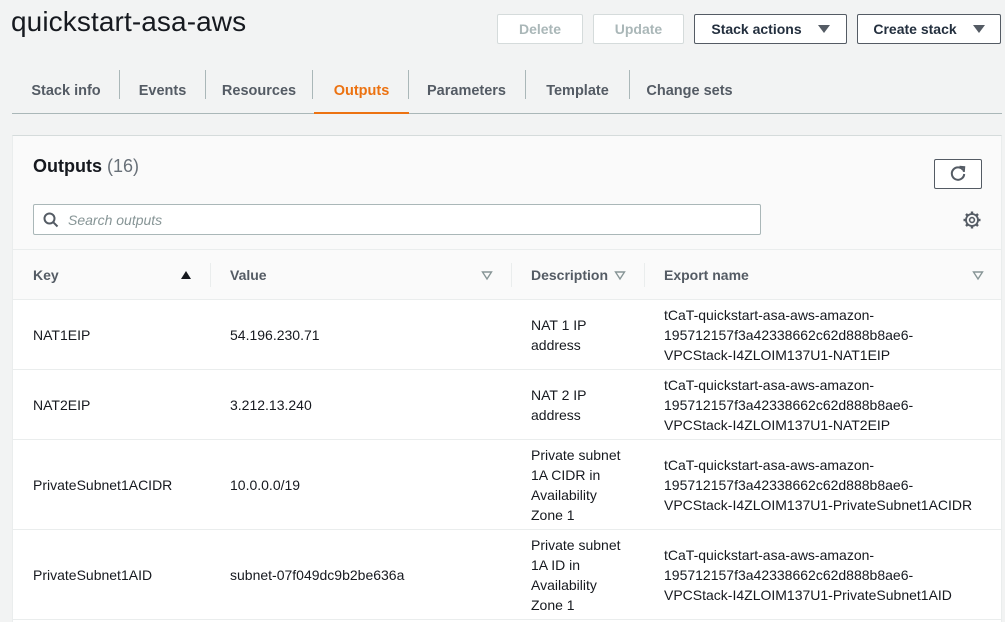  What do you see at coordinates (162, 91) in the screenshot?
I see `tab-events: Events` at bounding box center [162, 91].